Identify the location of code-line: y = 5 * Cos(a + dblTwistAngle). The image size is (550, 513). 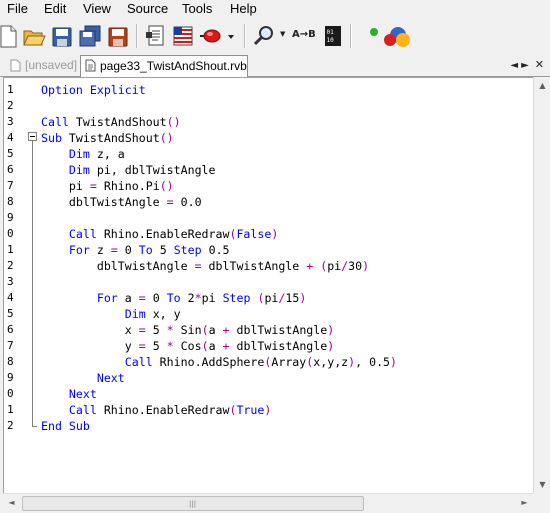
(187, 346).